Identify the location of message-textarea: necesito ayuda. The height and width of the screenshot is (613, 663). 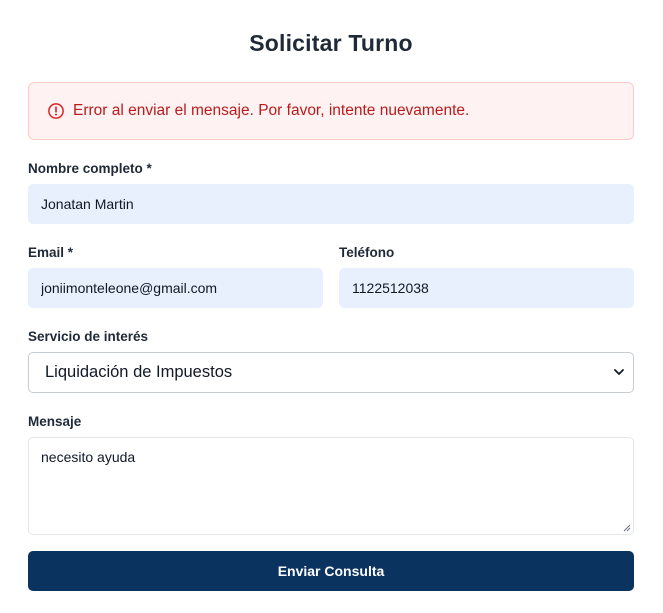
(331, 486).